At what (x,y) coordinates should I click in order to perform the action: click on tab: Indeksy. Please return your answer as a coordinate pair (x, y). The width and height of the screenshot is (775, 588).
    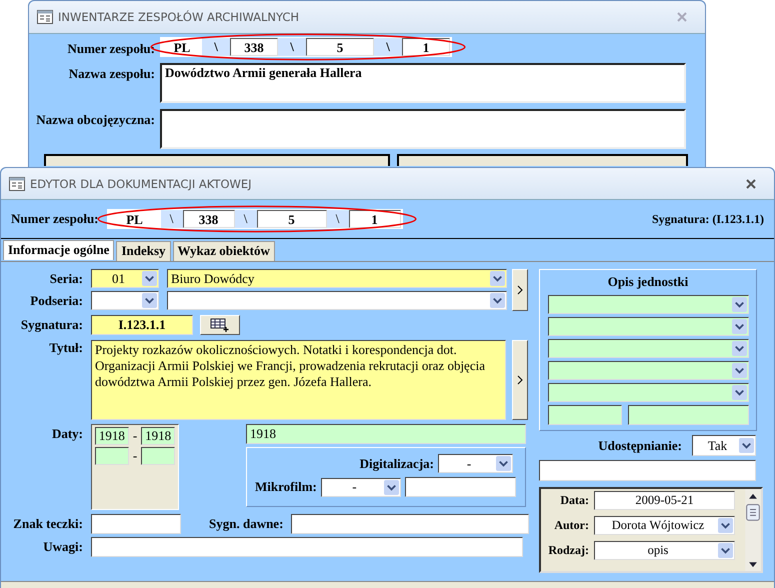
    Looking at the image, I should click on (143, 251).